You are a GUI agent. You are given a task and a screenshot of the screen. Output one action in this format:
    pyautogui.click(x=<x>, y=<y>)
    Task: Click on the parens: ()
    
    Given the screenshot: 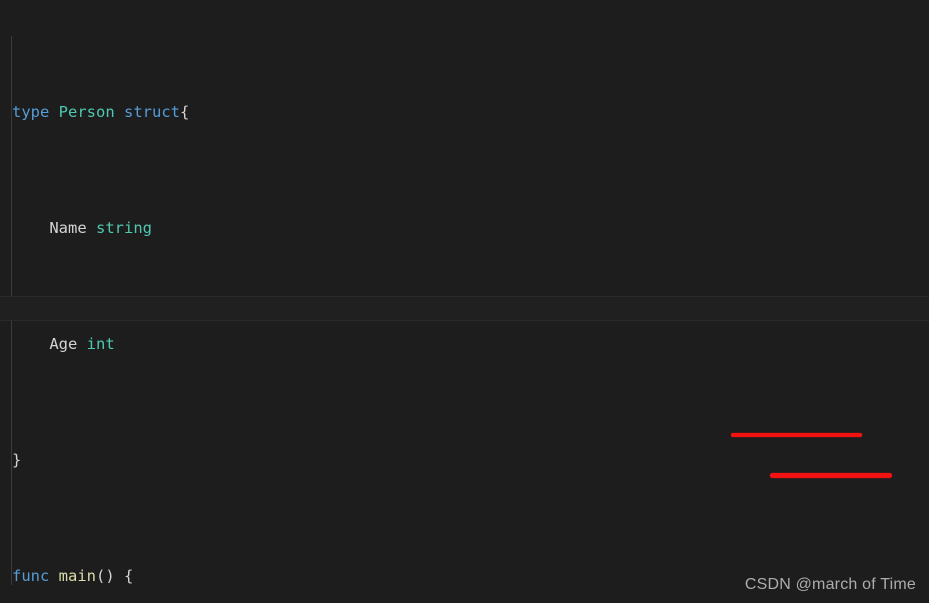 What is the action you would take?
    pyautogui.click(x=105, y=576)
    